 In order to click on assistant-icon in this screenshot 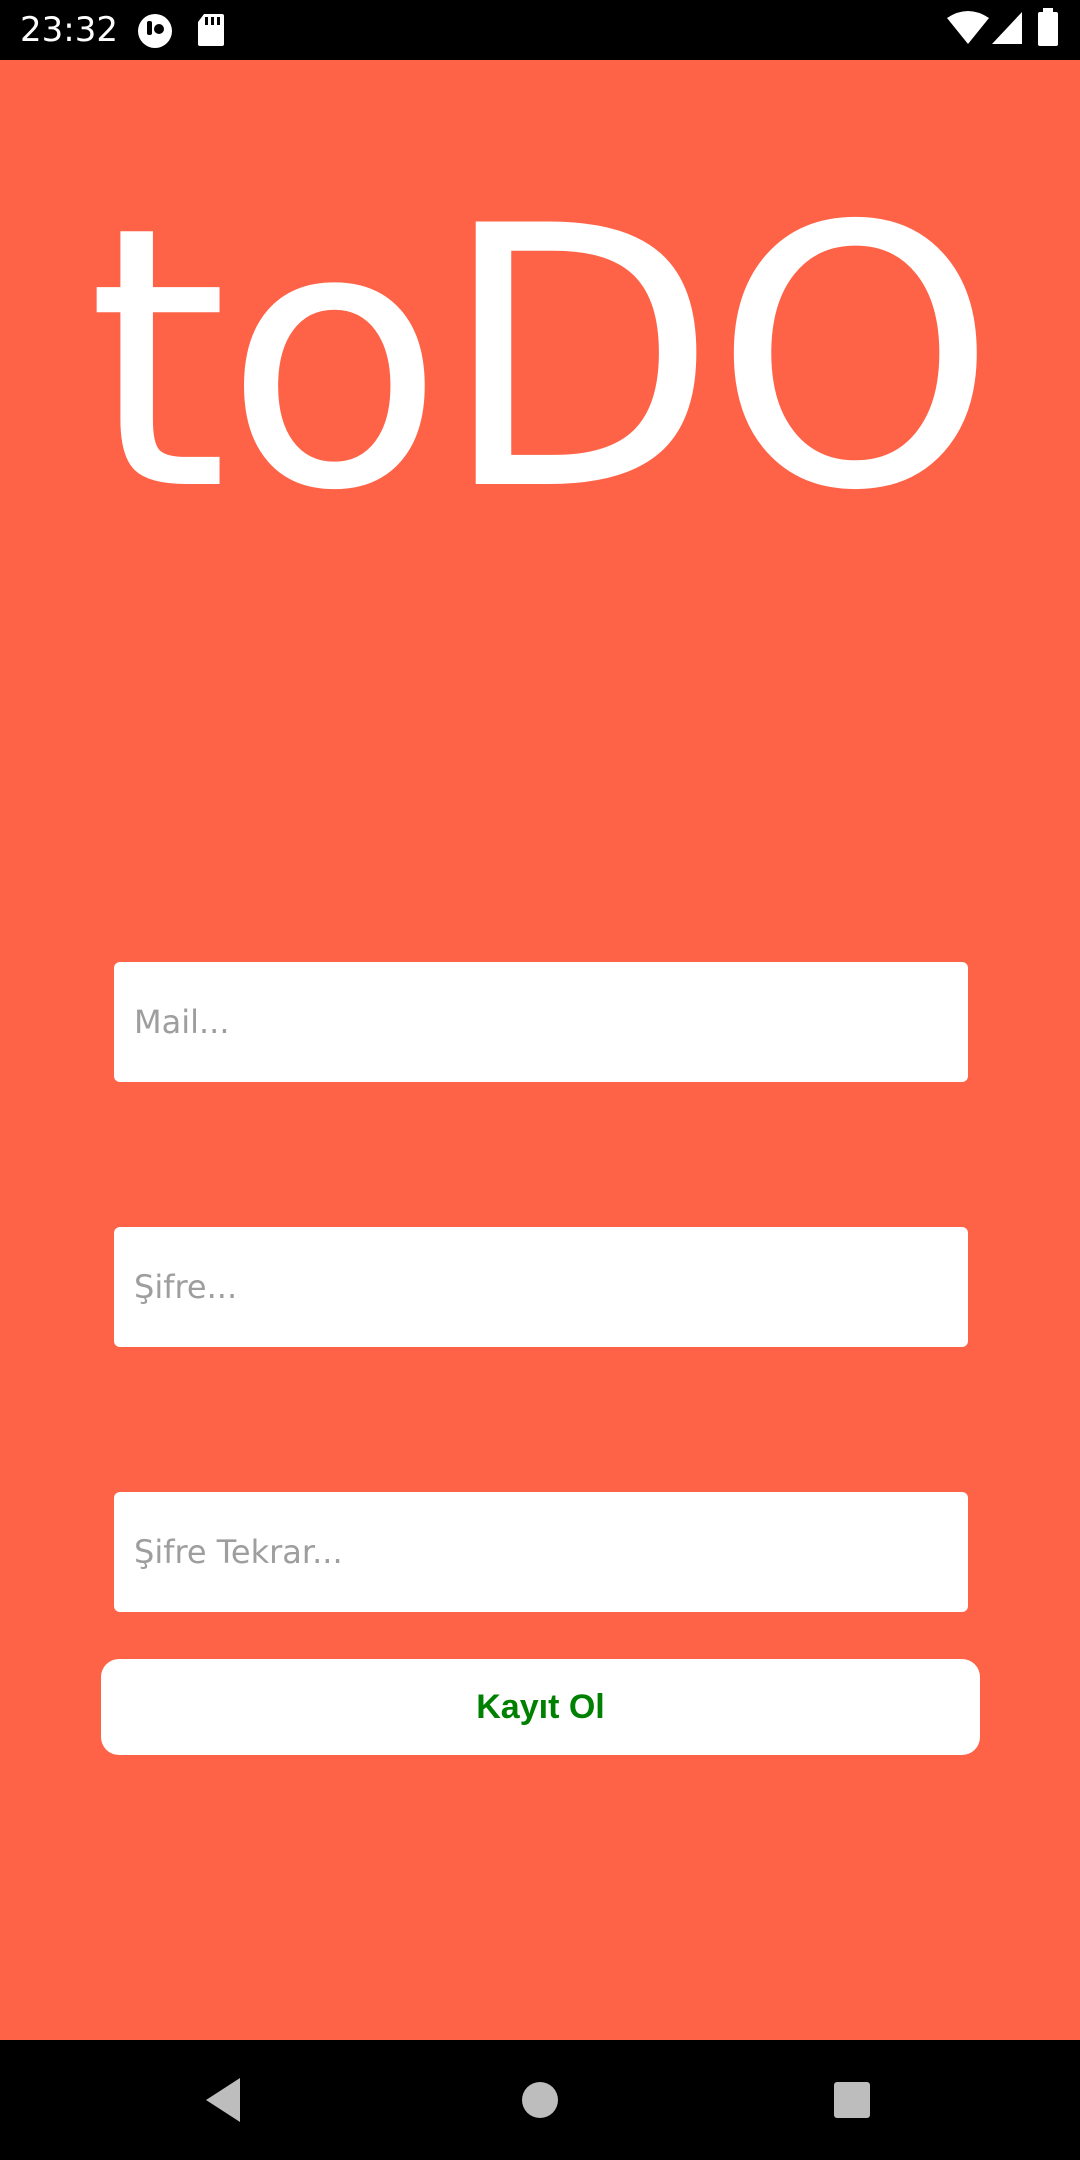, I will do `click(155, 31)`.